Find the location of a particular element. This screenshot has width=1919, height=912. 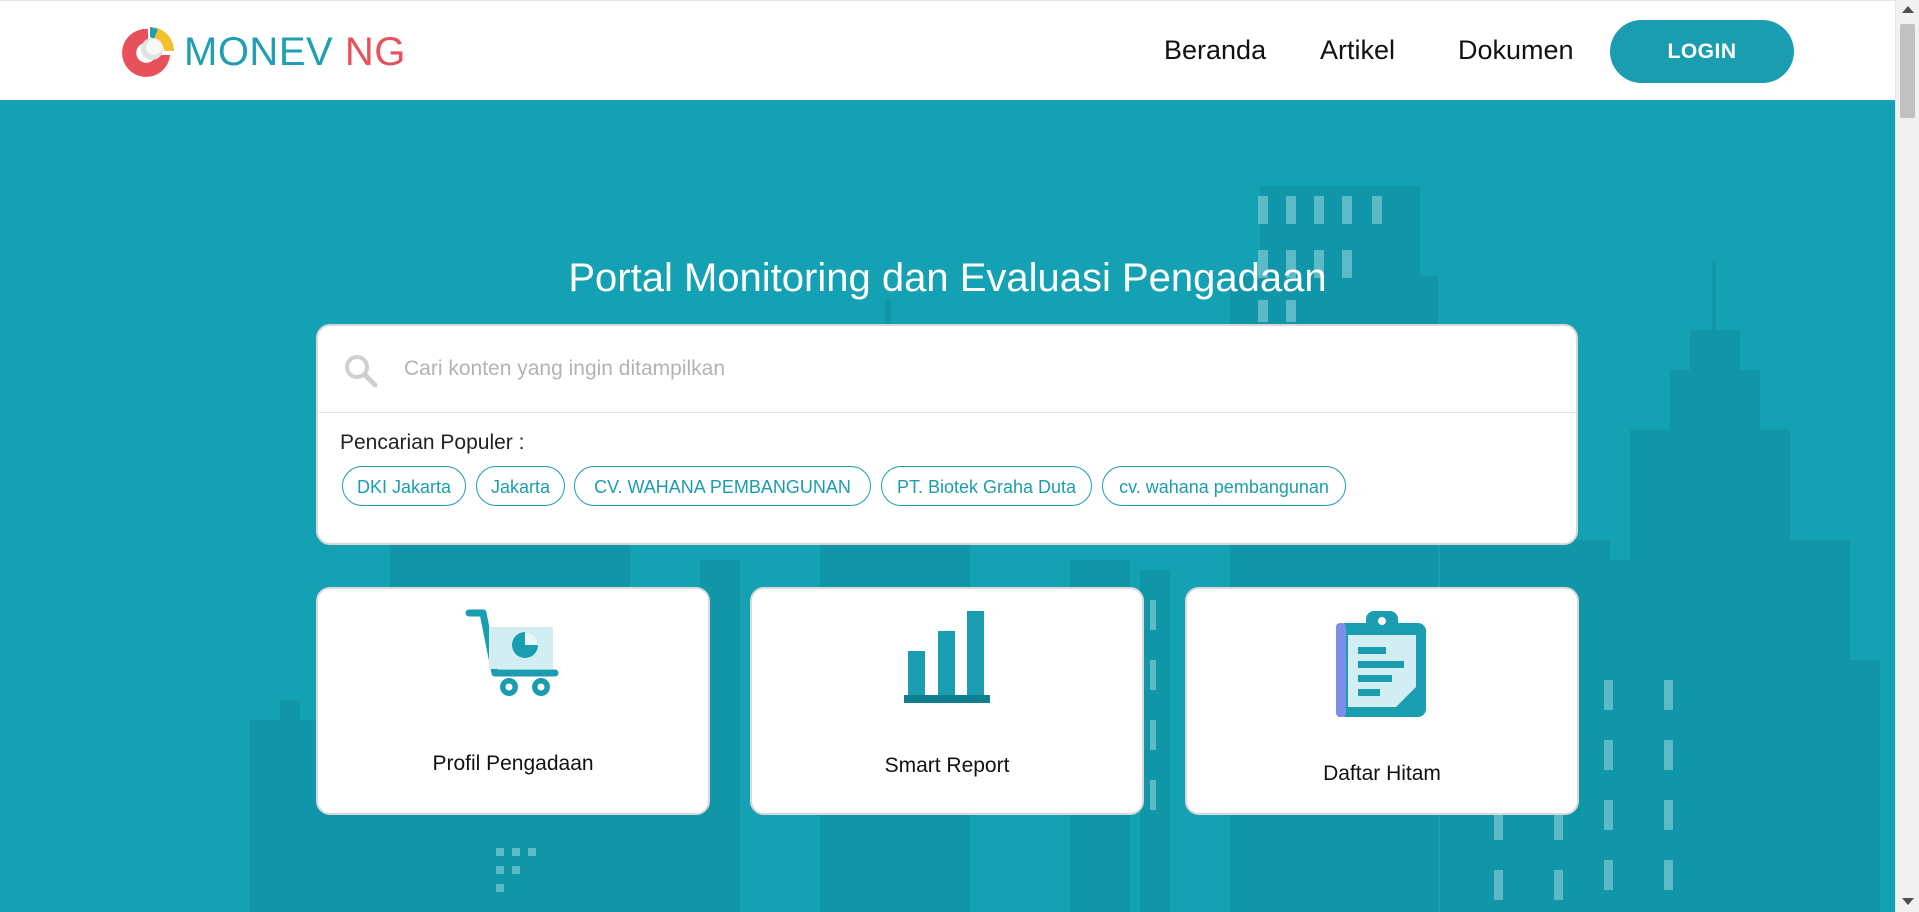

top-navbar: MONEV NG Beranda Artikel Dokumen LOGIN is located at coordinates (947, 50).